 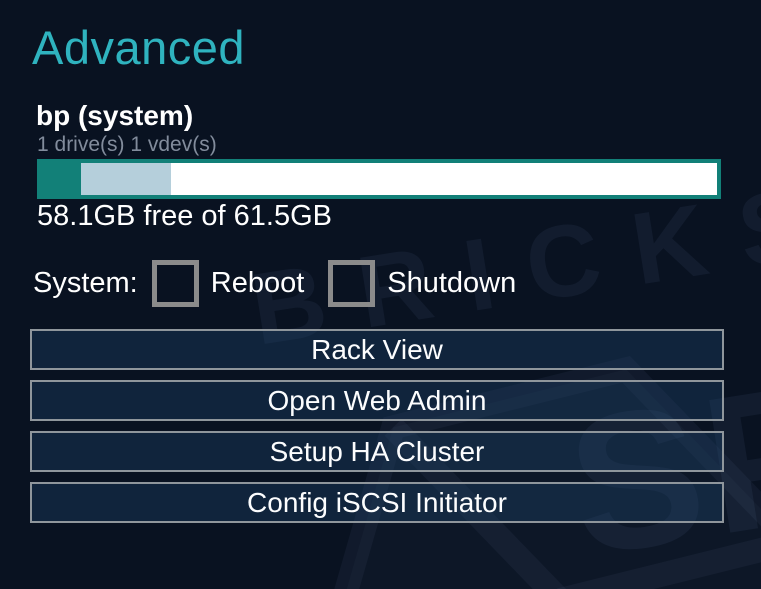 I want to click on pool-meta: 1 drive(s) 1 vdev(s), so click(x=127, y=144).